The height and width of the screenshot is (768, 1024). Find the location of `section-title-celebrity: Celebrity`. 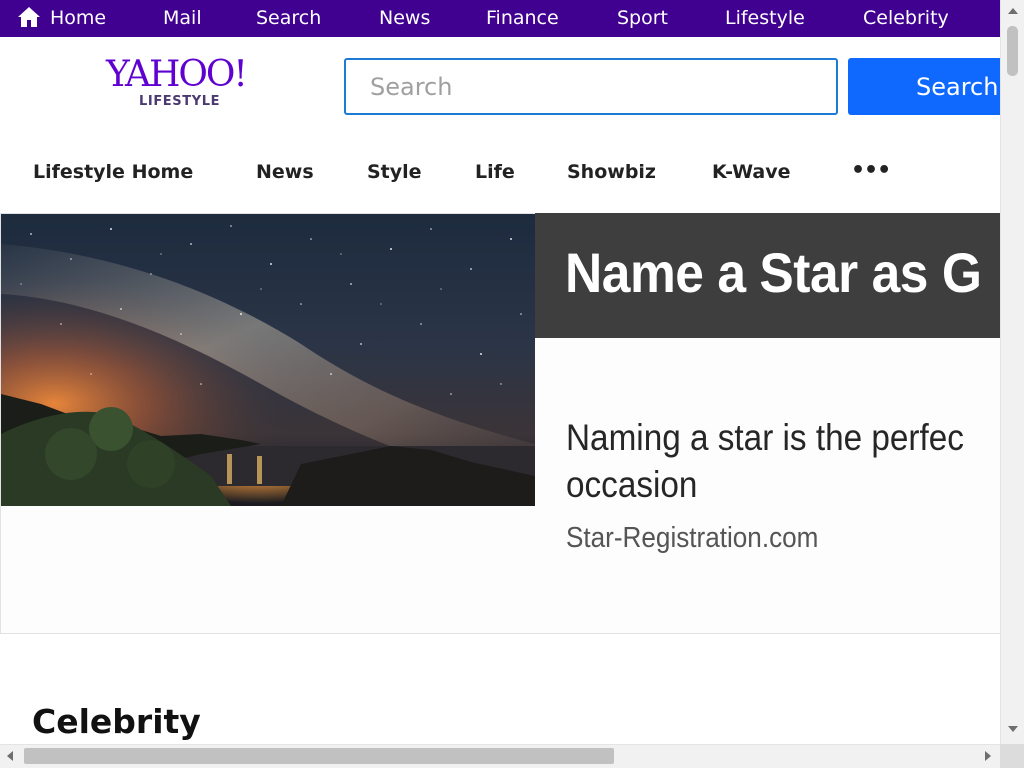

section-title-celebrity: Celebrity is located at coordinates (116, 721).